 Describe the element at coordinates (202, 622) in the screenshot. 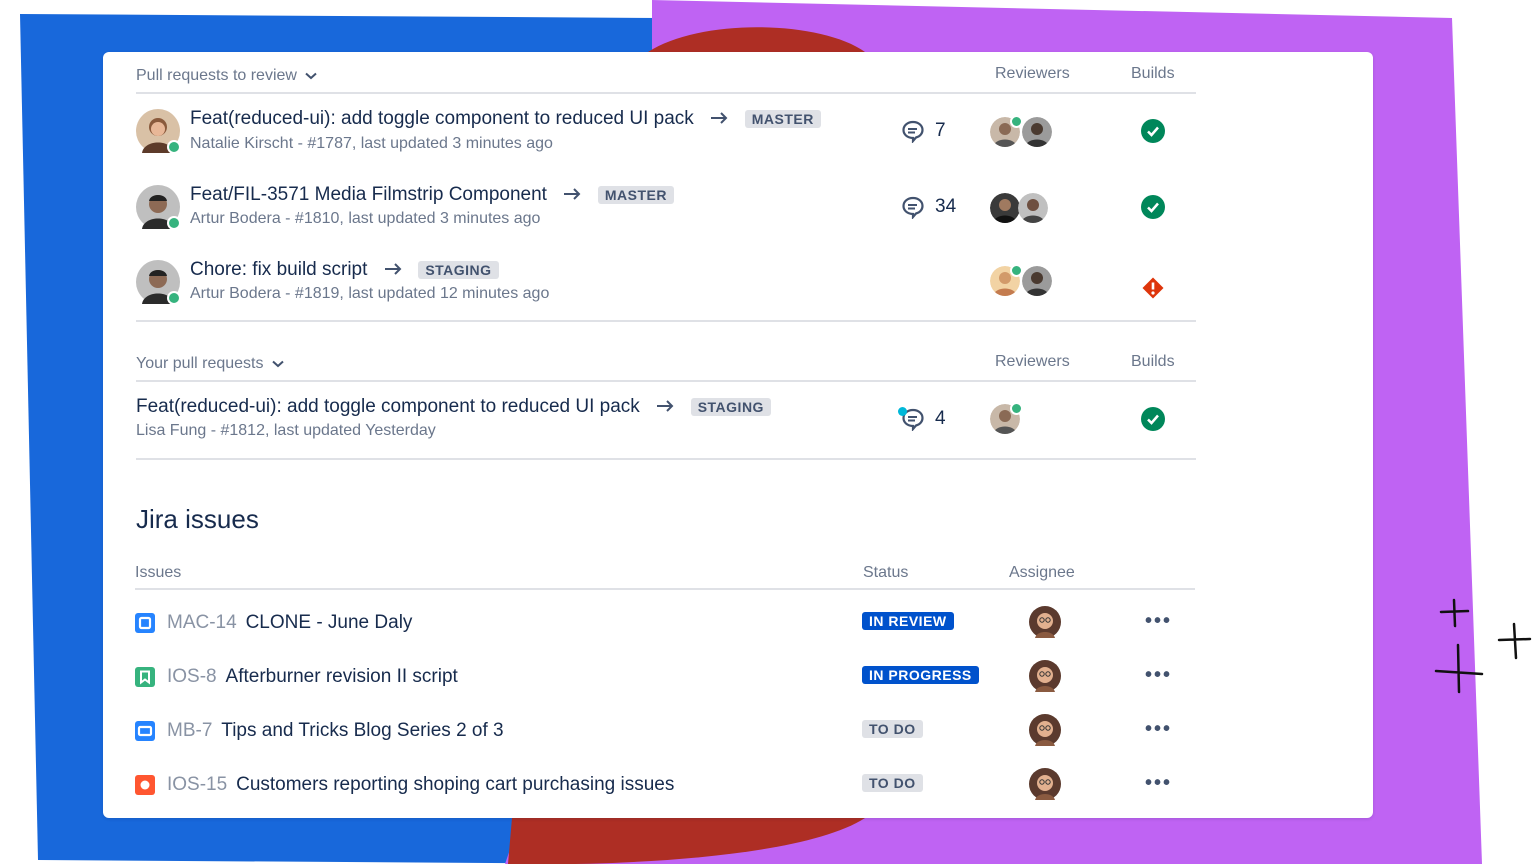

I see `issue-key: MAC-14` at that location.